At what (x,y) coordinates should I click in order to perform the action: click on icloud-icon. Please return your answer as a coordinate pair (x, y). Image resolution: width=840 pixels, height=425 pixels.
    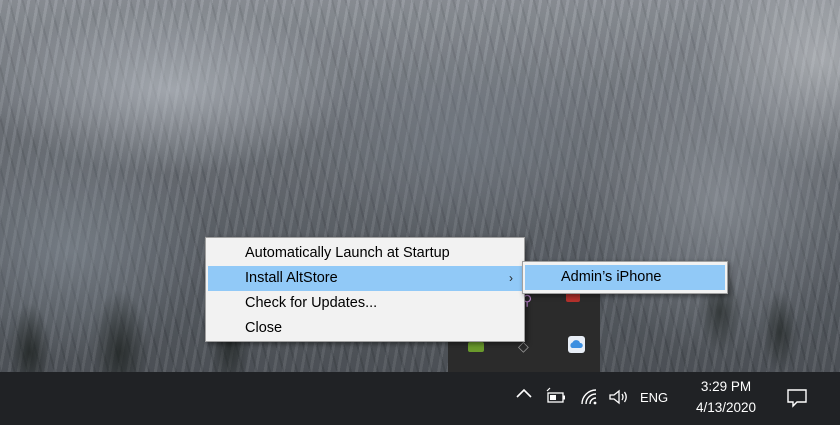
    Looking at the image, I should click on (576, 344).